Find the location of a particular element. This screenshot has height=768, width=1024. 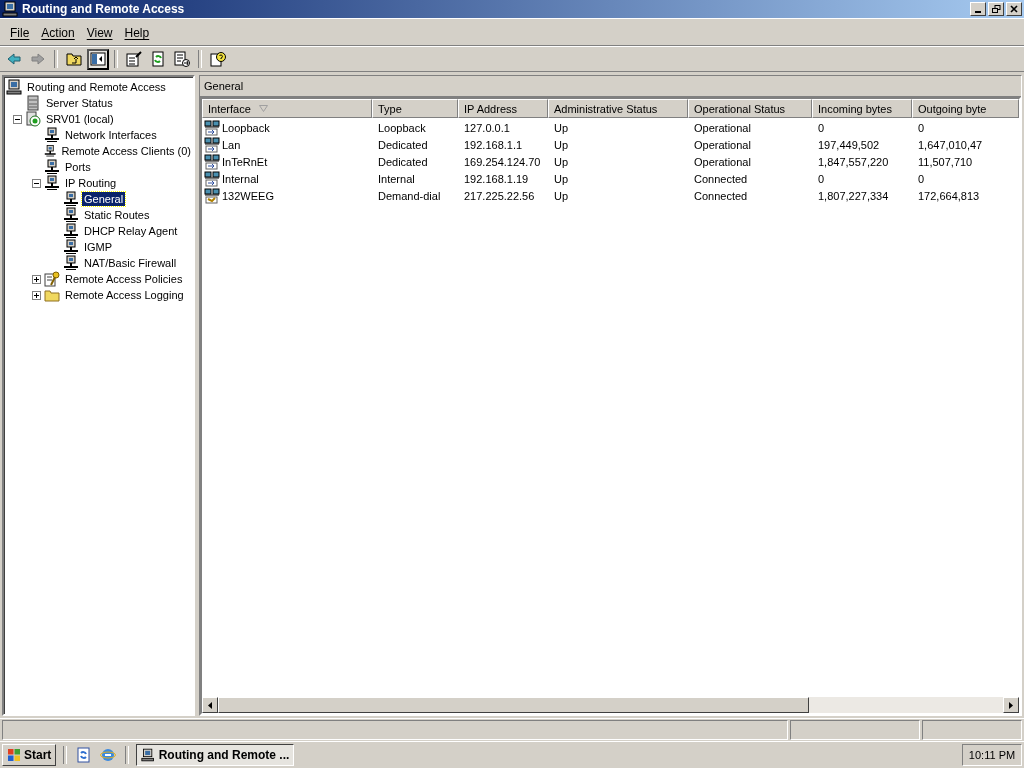

table-cell-text: 1,847,557,220 is located at coordinates (853, 162).